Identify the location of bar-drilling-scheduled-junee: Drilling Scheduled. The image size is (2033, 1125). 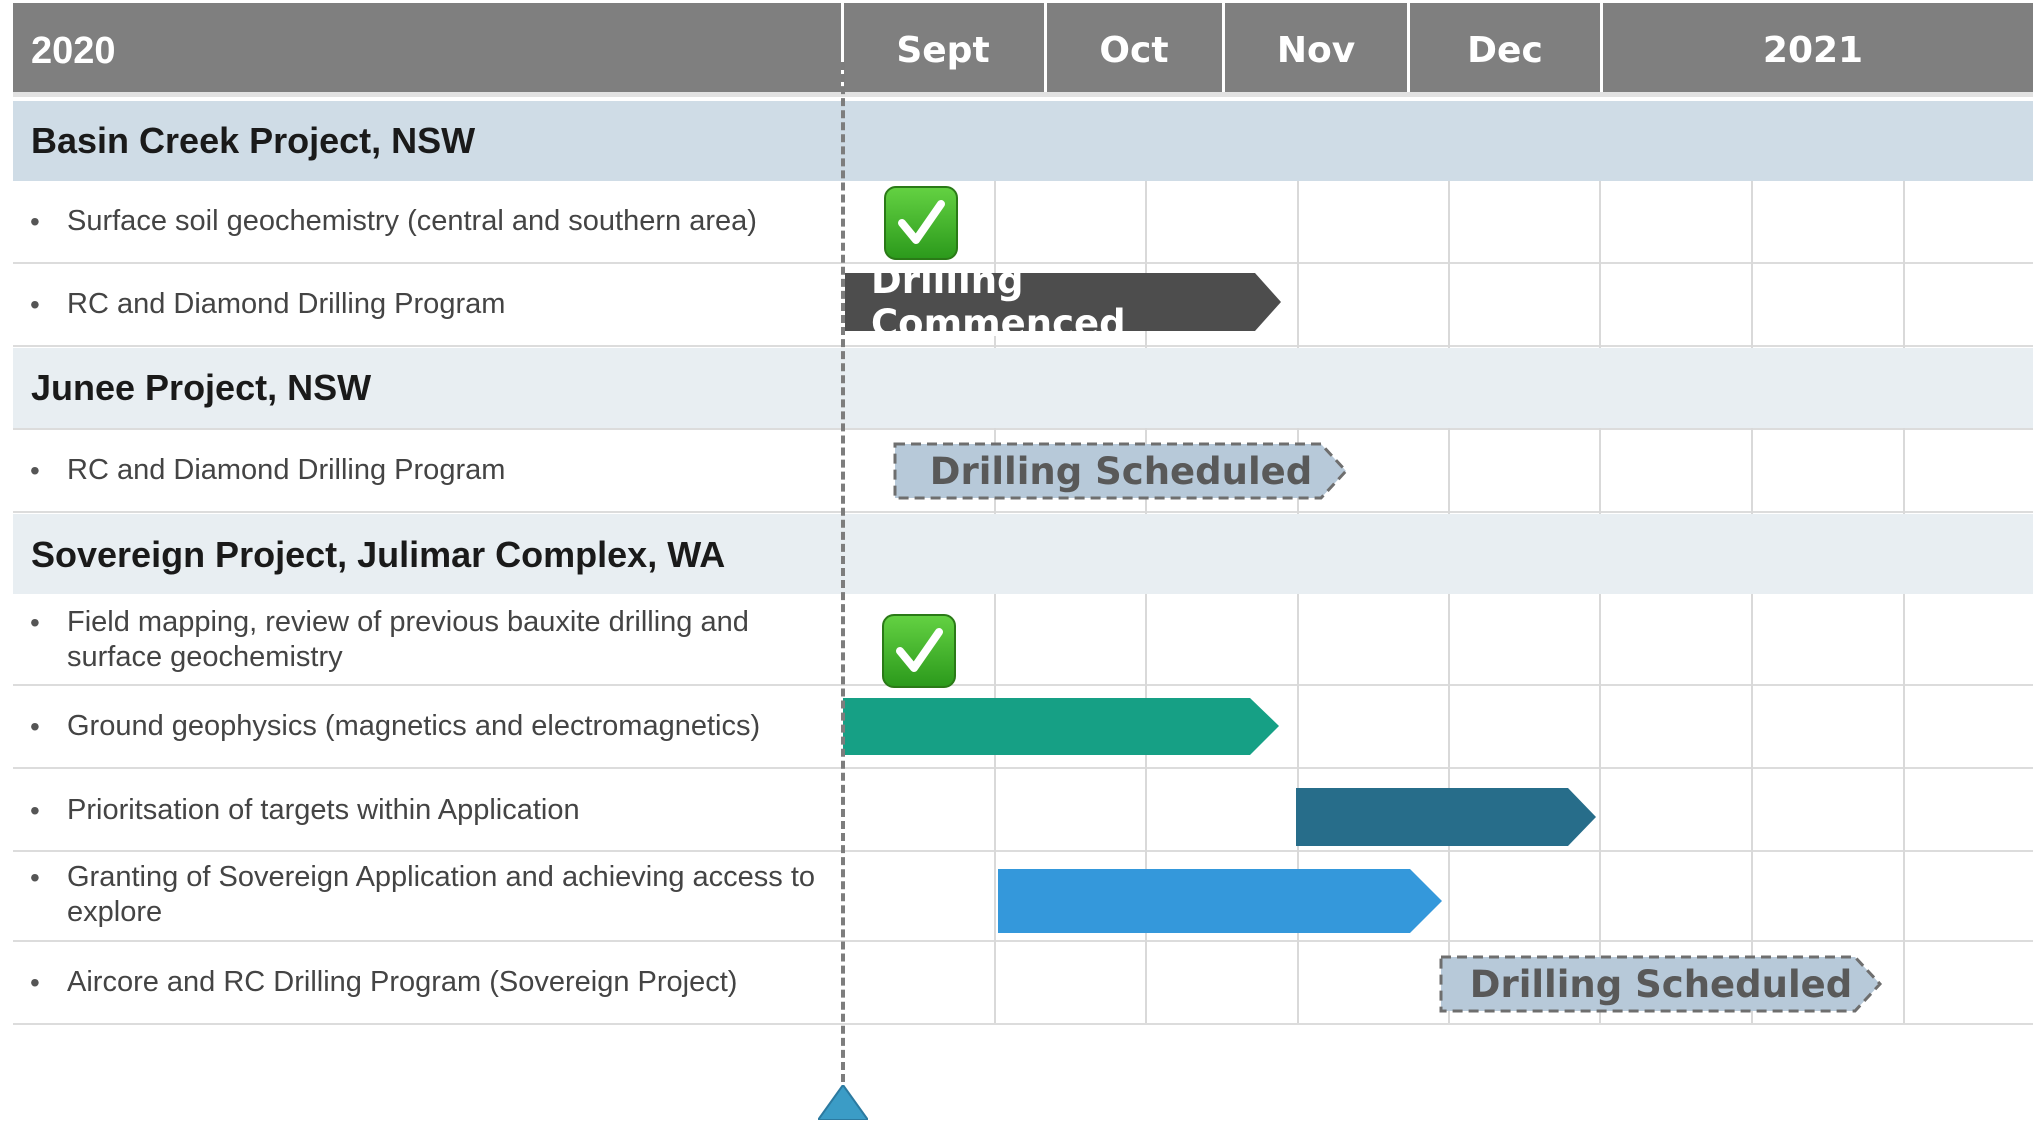
(1121, 471).